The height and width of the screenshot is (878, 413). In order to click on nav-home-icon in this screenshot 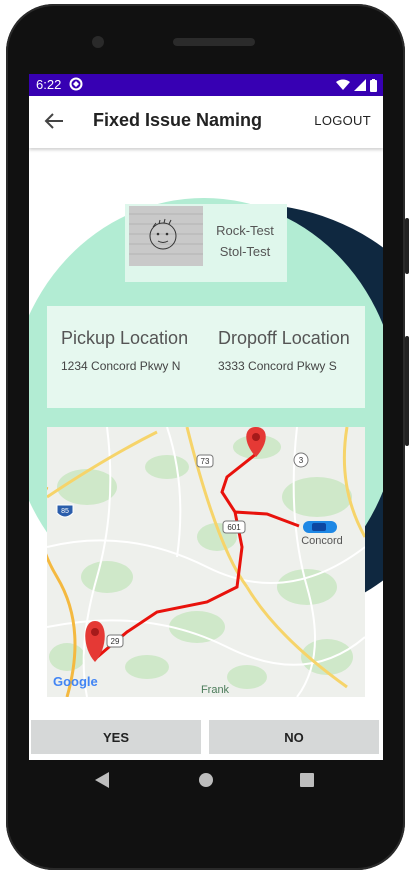, I will do `click(206, 780)`.